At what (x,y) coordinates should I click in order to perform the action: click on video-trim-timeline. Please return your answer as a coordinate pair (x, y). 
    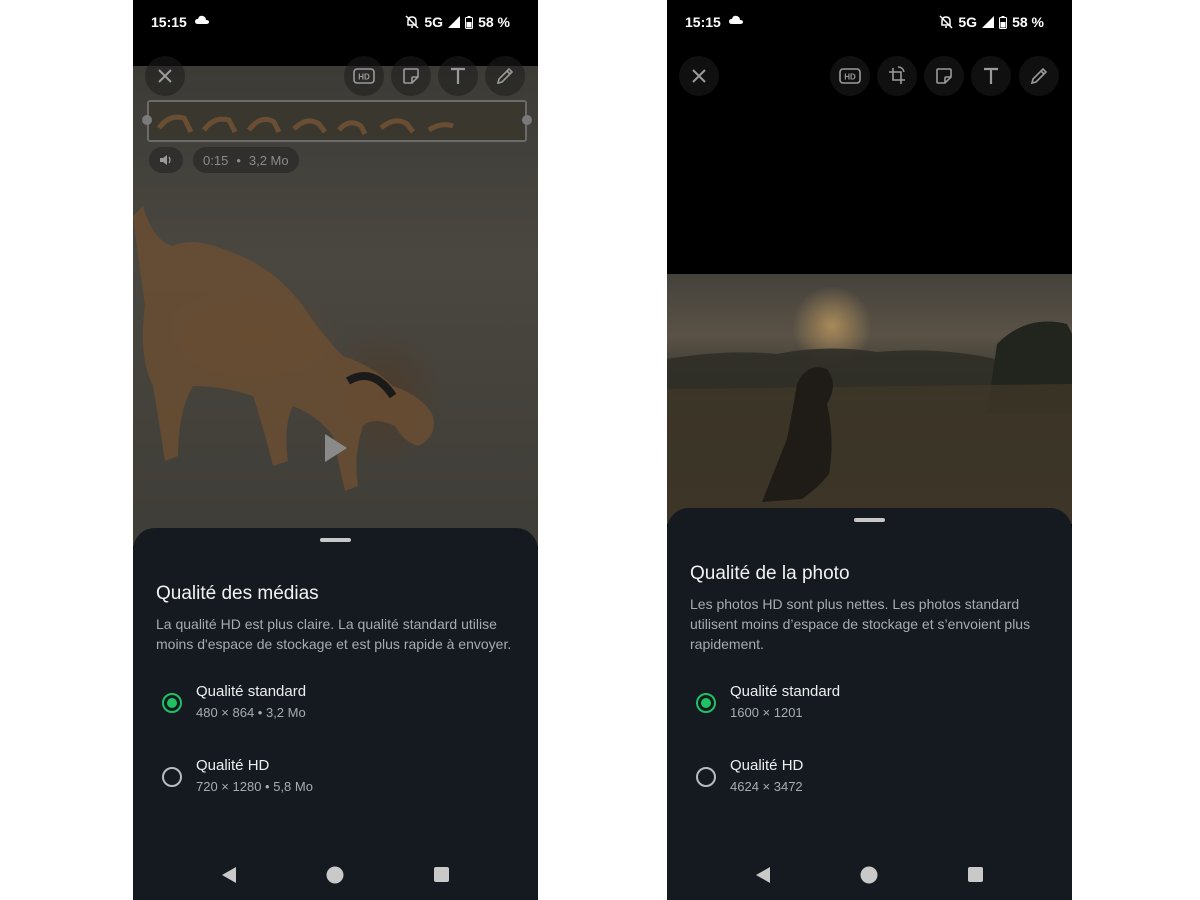
    Looking at the image, I should click on (337, 121).